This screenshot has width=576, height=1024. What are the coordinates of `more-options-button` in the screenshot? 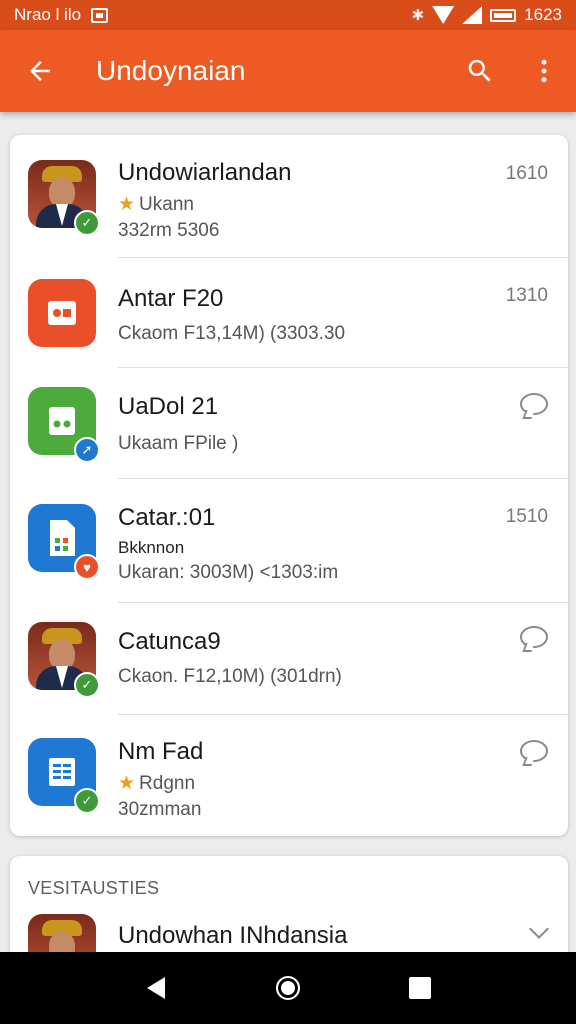 It's located at (544, 71).